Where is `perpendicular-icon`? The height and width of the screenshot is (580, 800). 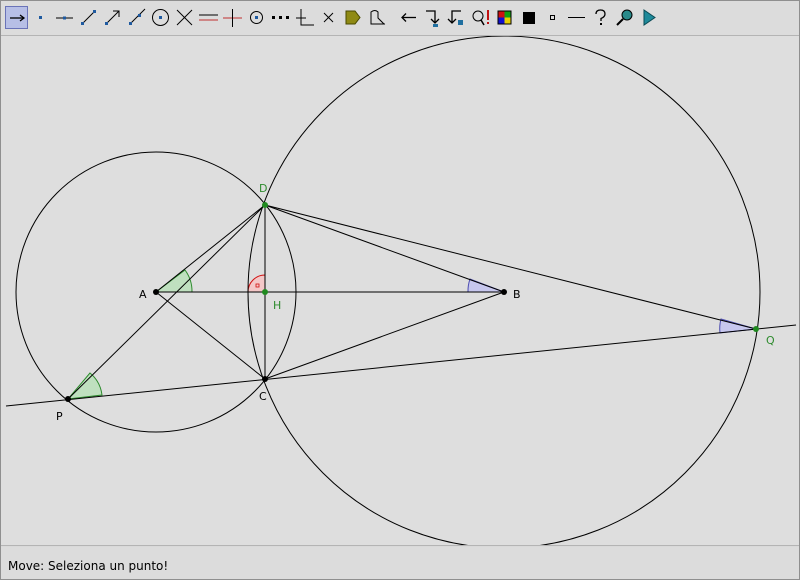 perpendicular-icon is located at coordinates (232, 18).